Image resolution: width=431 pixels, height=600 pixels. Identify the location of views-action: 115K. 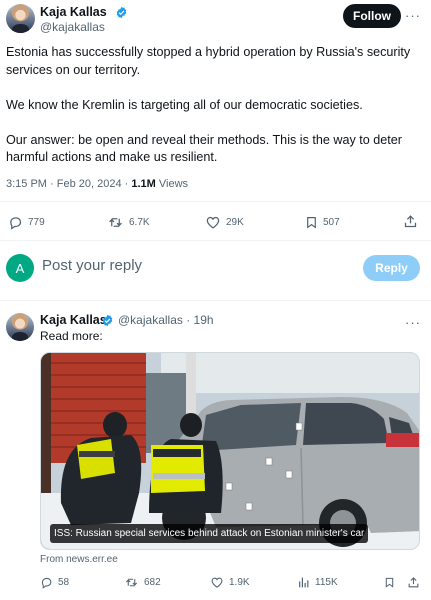
(317, 582).